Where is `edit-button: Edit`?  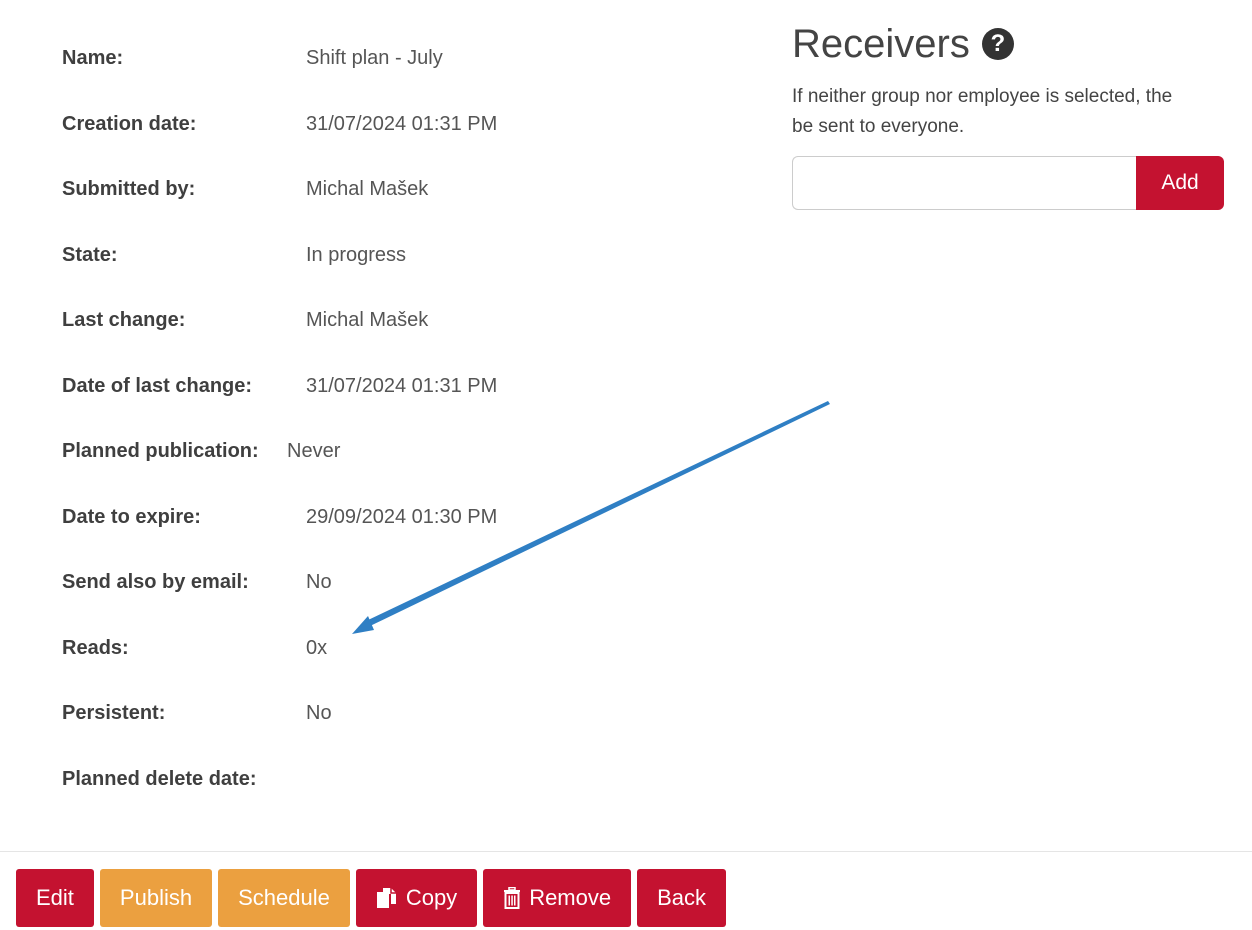
edit-button: Edit is located at coordinates (55, 898).